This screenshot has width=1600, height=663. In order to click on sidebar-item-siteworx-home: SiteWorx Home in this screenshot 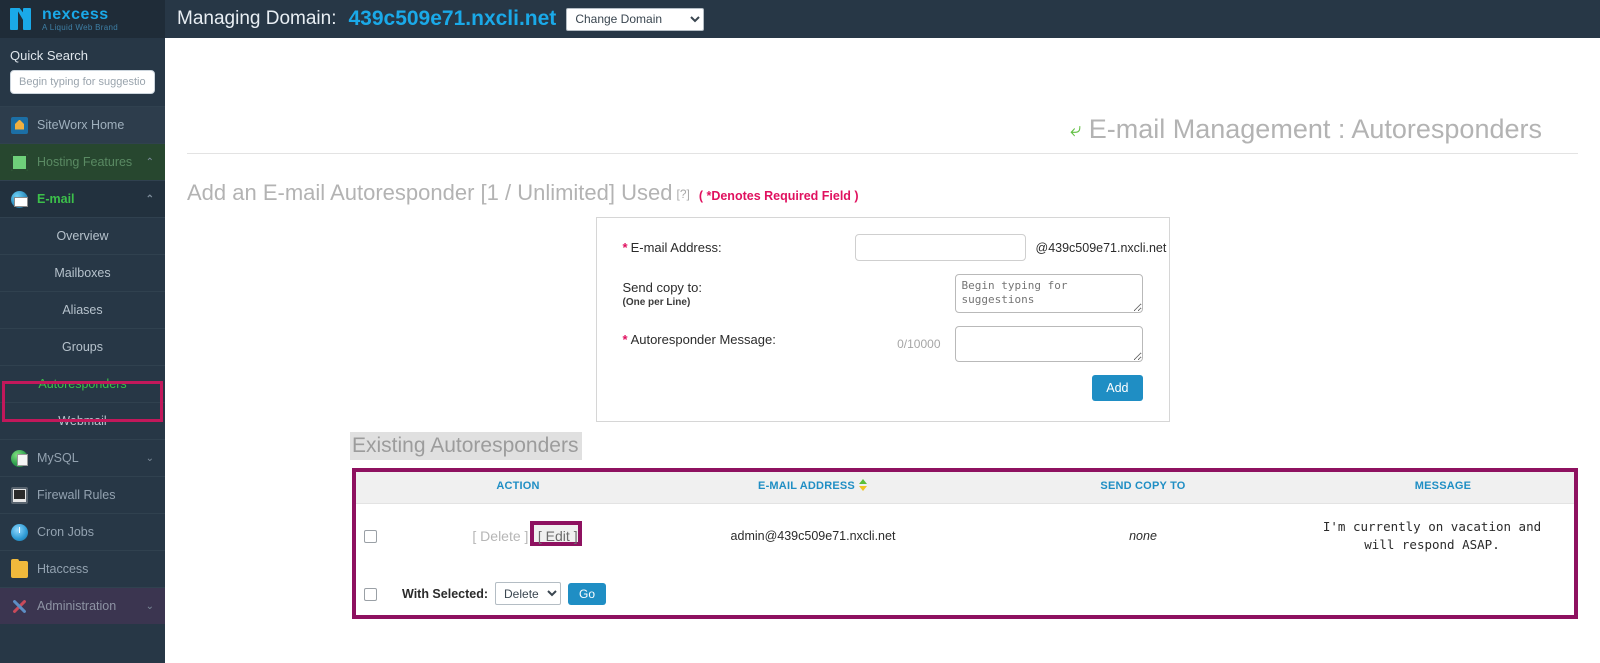, I will do `click(82, 124)`.